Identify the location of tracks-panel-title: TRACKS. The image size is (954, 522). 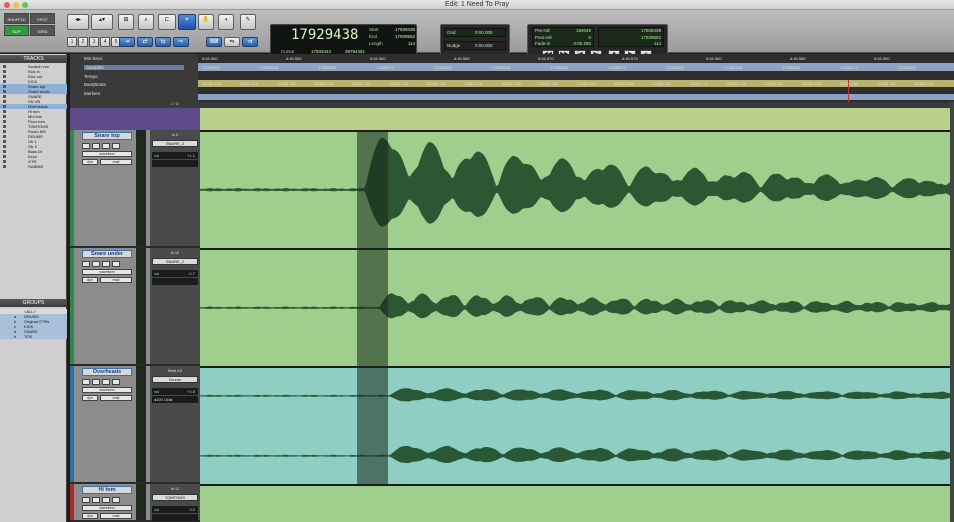
(33, 59).